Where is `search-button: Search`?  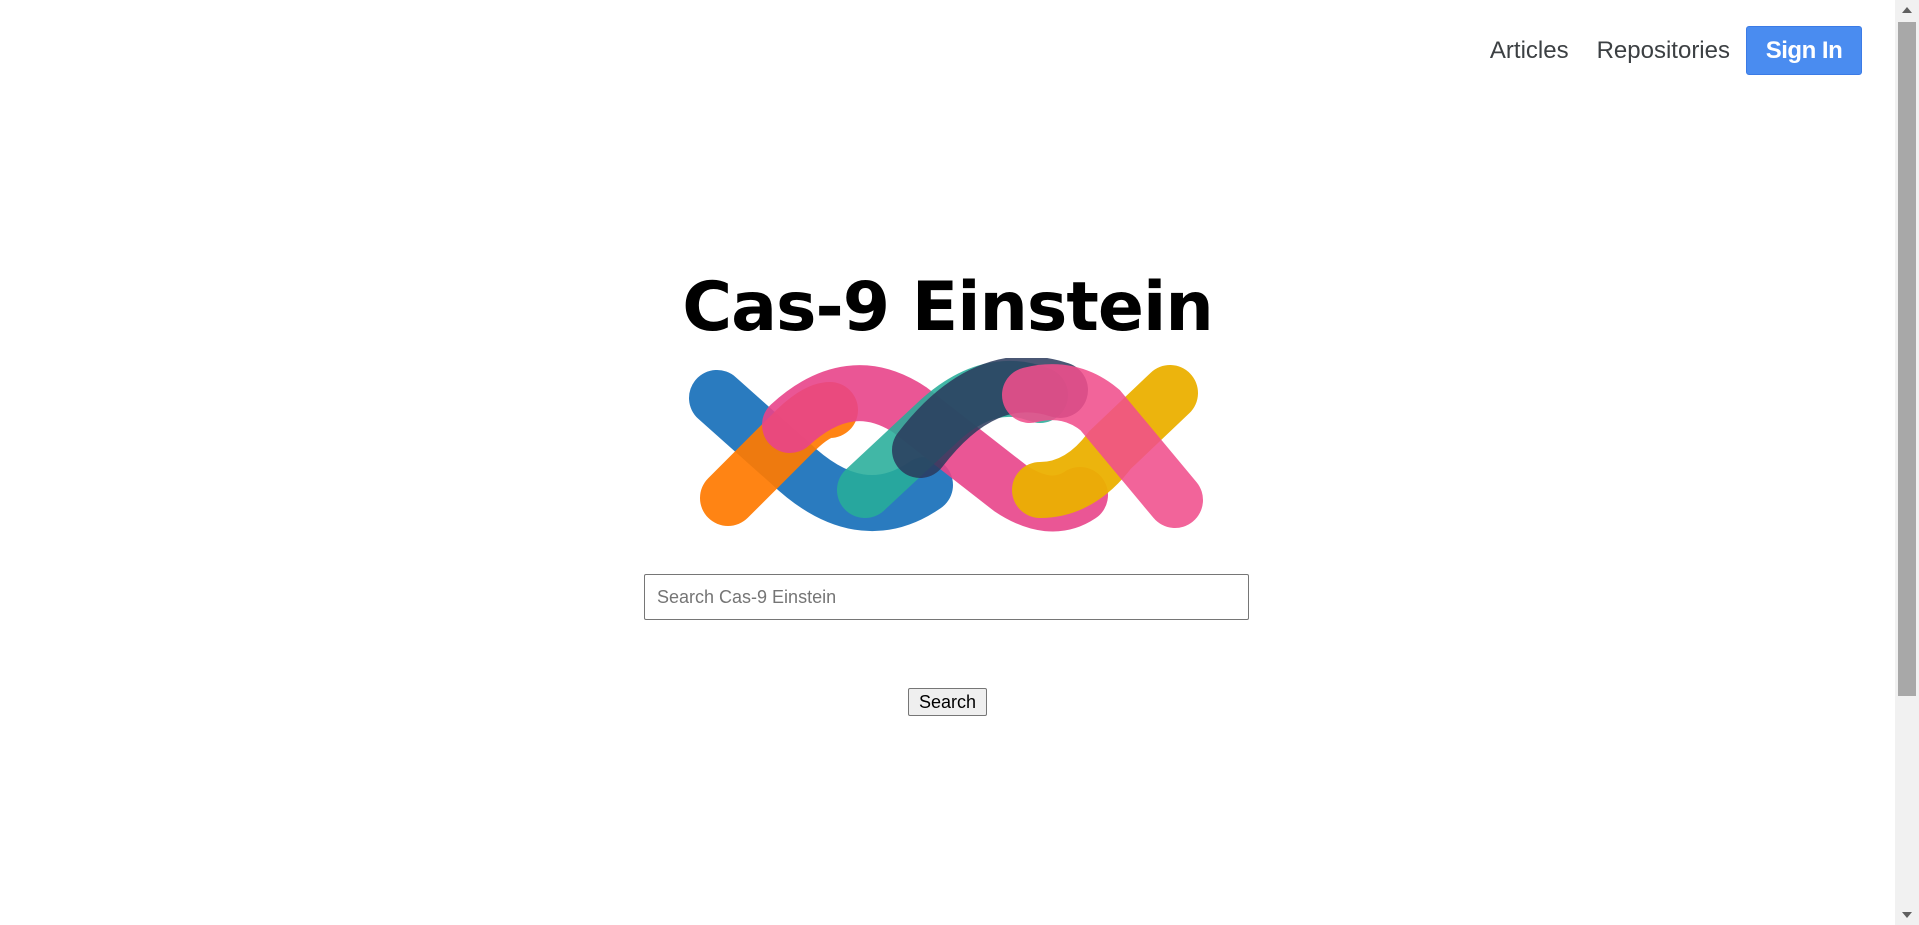 search-button: Search is located at coordinates (947, 702).